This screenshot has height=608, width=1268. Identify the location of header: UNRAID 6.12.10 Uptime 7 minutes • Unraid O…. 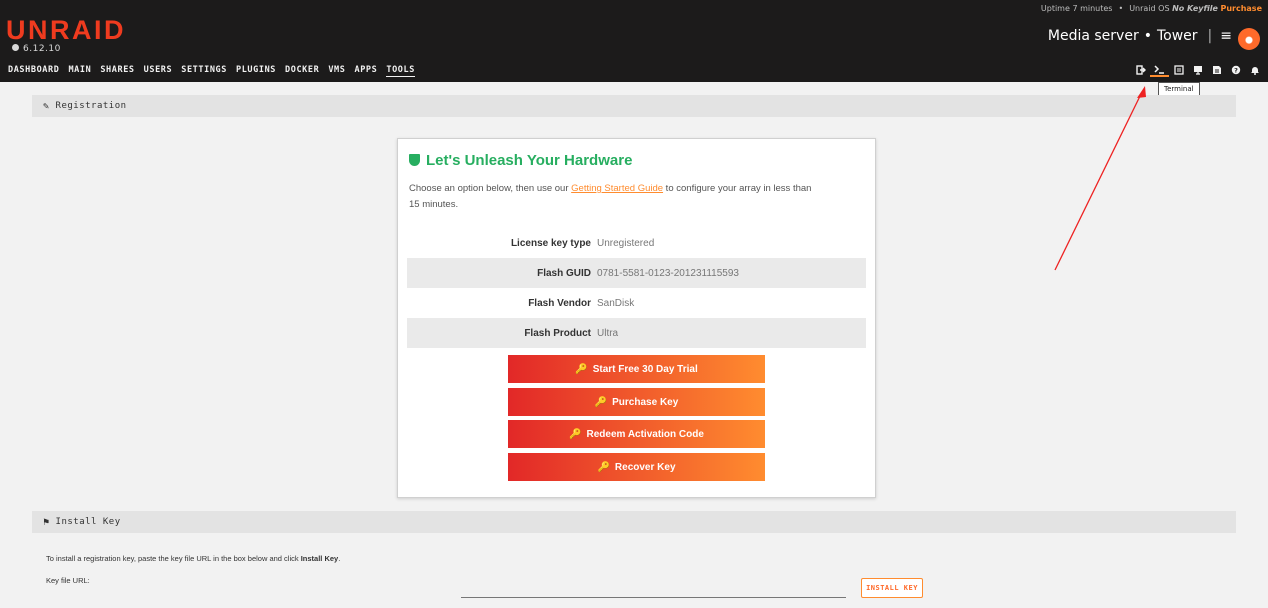
(634, 41).